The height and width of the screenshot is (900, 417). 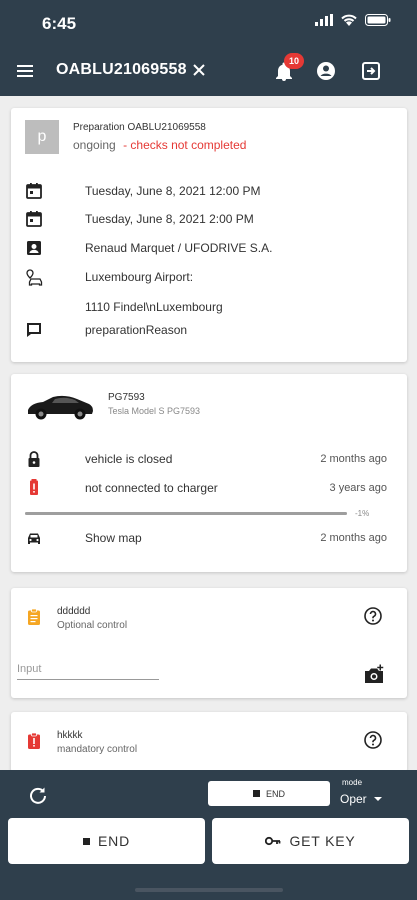 I want to click on refresh-icon, so click(x=38, y=796).